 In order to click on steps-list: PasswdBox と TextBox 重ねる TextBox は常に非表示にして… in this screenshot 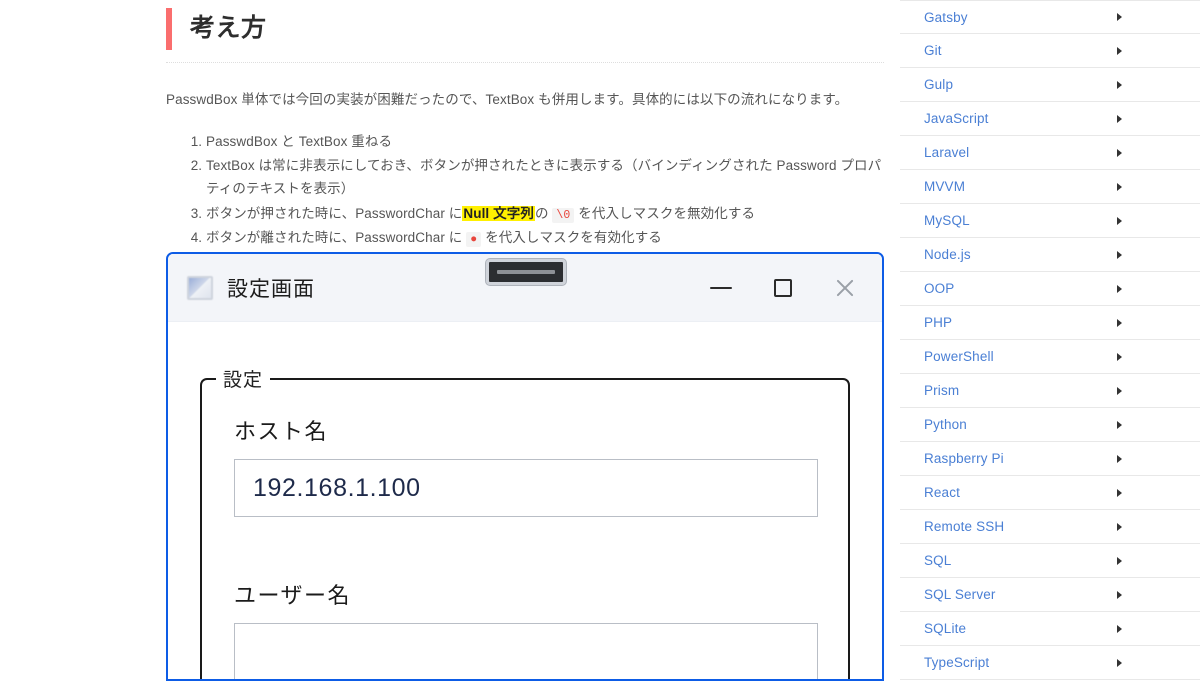, I will do `click(525, 190)`.